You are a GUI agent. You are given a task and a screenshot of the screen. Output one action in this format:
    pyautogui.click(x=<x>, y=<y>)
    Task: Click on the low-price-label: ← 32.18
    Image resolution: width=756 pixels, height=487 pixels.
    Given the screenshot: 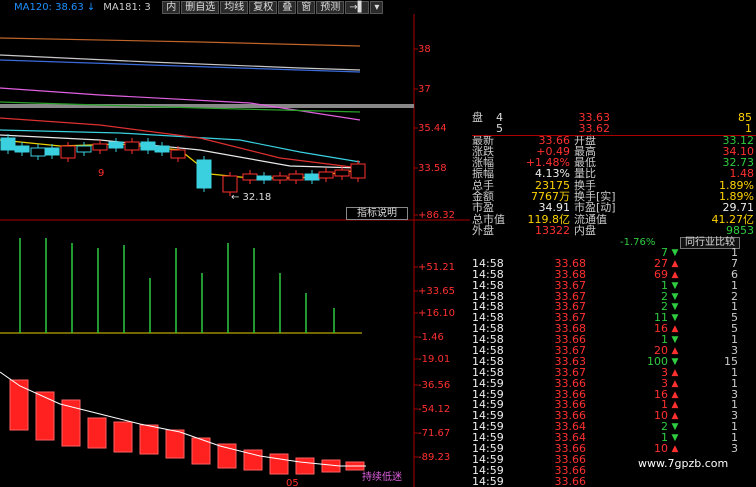 What is the action you would take?
    pyautogui.click(x=251, y=197)
    